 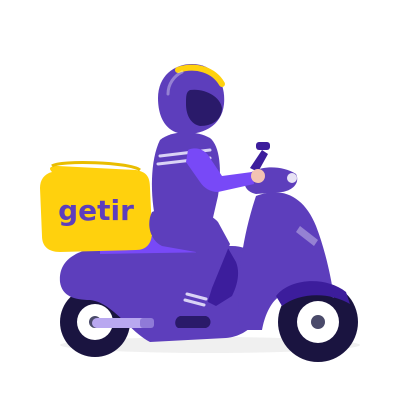 I want to click on helmet-icon, so click(x=191, y=99).